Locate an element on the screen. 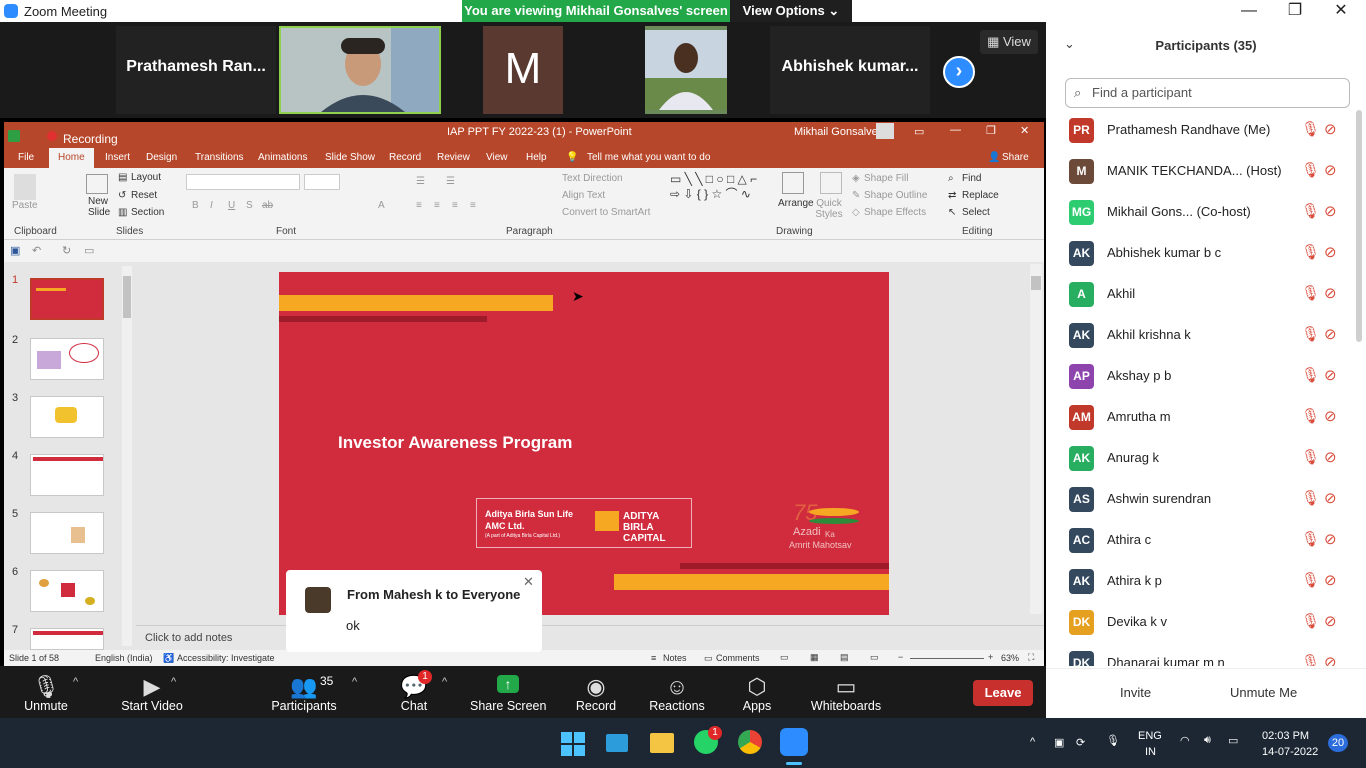  justify-icon: ≡ is located at coordinates (473, 205).